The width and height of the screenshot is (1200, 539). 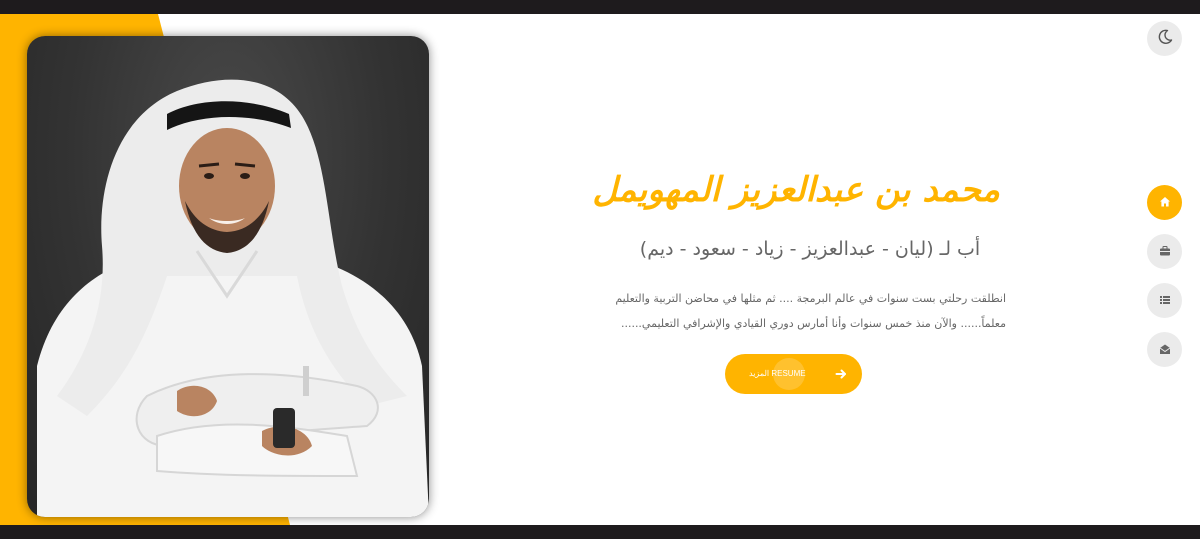 I want to click on briefcase-icon, so click(x=1165, y=251).